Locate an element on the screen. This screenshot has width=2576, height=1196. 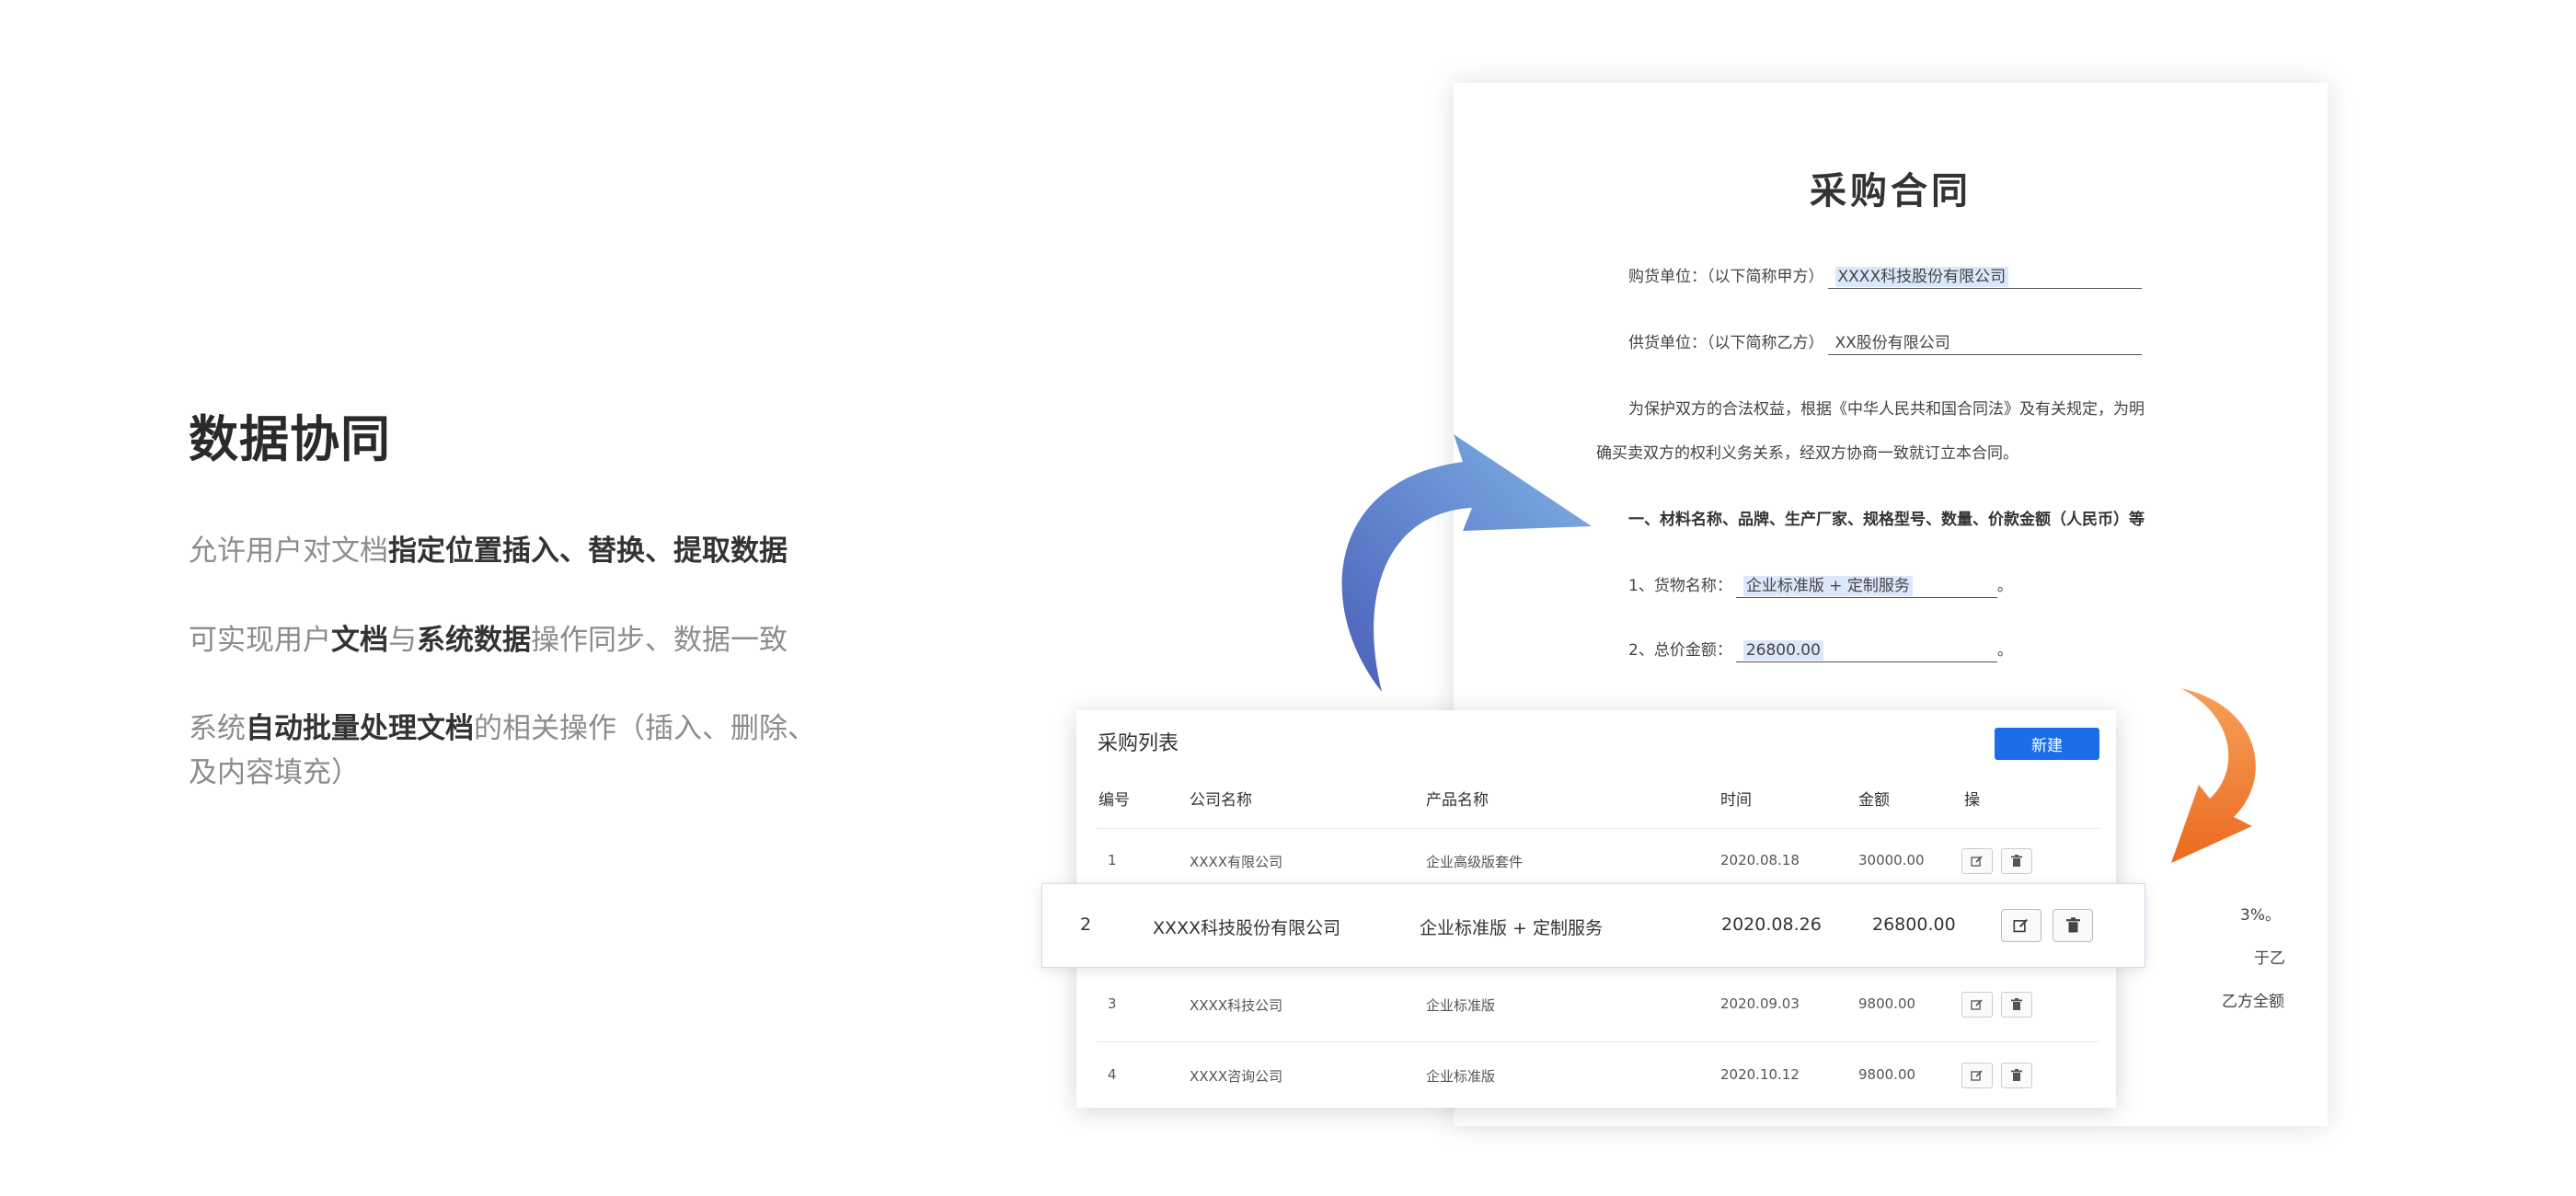
feature-line-1: 允许用户对文档指定位置插入、替换、提取数据 is located at coordinates (488, 551).